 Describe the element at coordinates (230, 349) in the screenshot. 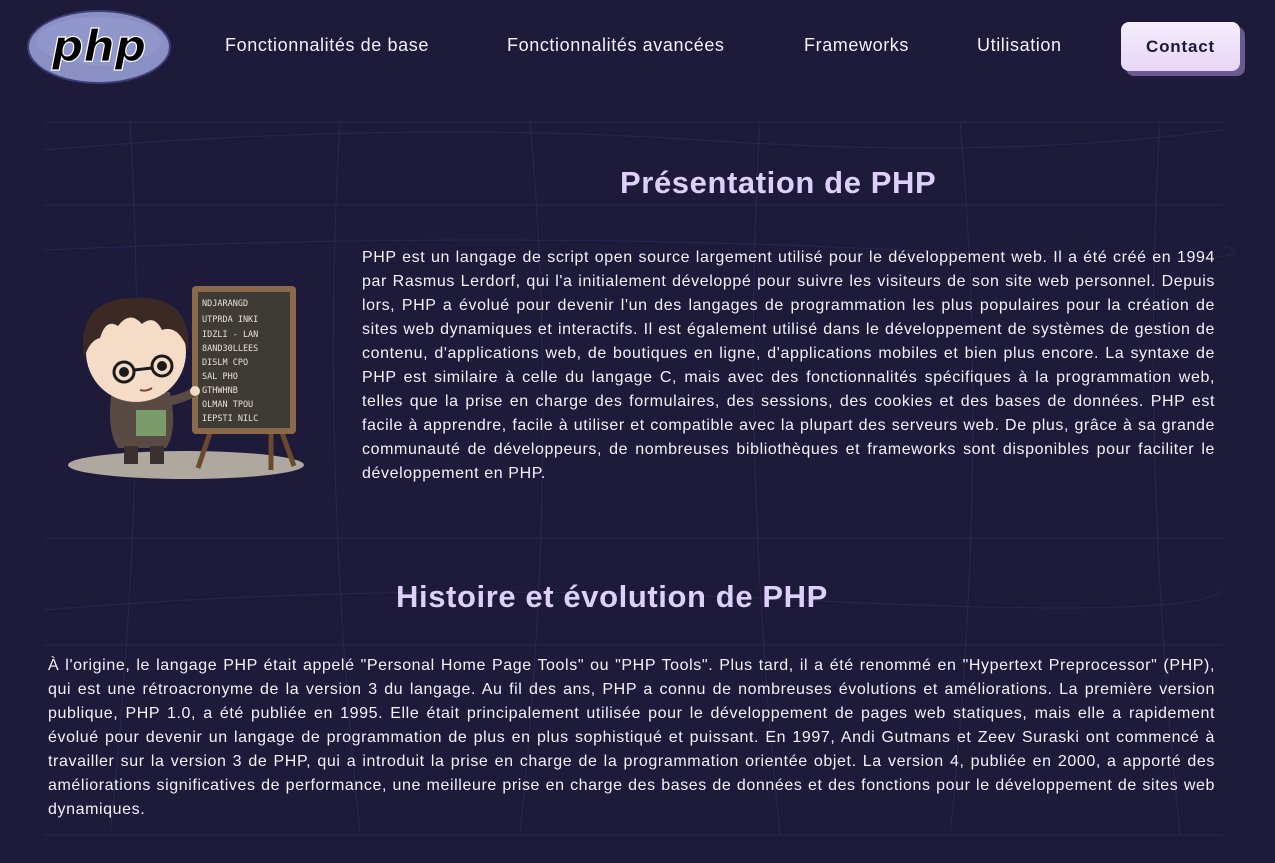

I see `svg-text: 8AND30LLEES` at that location.